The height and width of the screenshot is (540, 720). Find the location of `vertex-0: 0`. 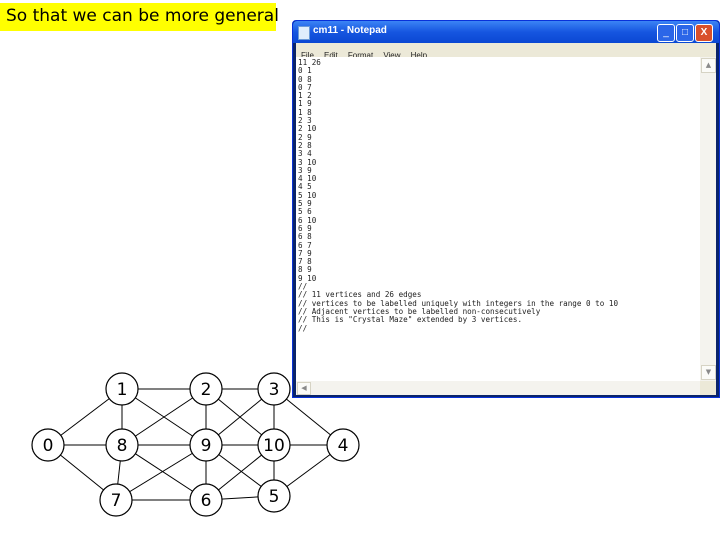

vertex-0: 0 is located at coordinates (48, 445).